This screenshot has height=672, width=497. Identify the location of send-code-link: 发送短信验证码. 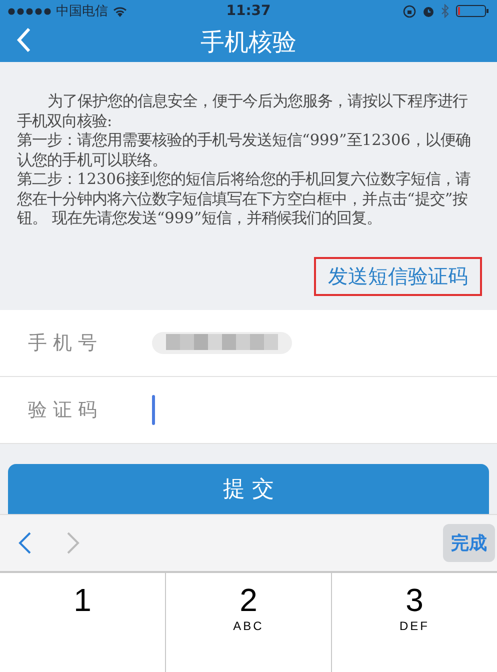
(398, 276).